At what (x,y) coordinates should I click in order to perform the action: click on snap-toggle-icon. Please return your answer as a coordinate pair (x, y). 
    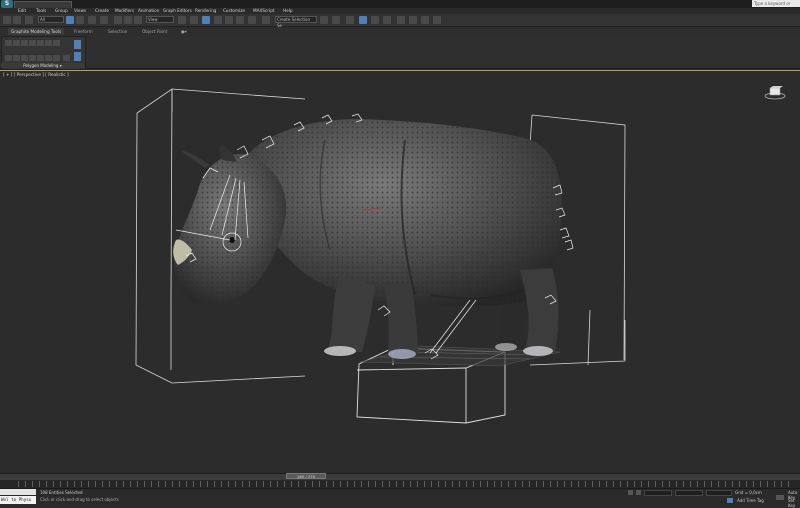
    Looking at the image, I should click on (218, 20).